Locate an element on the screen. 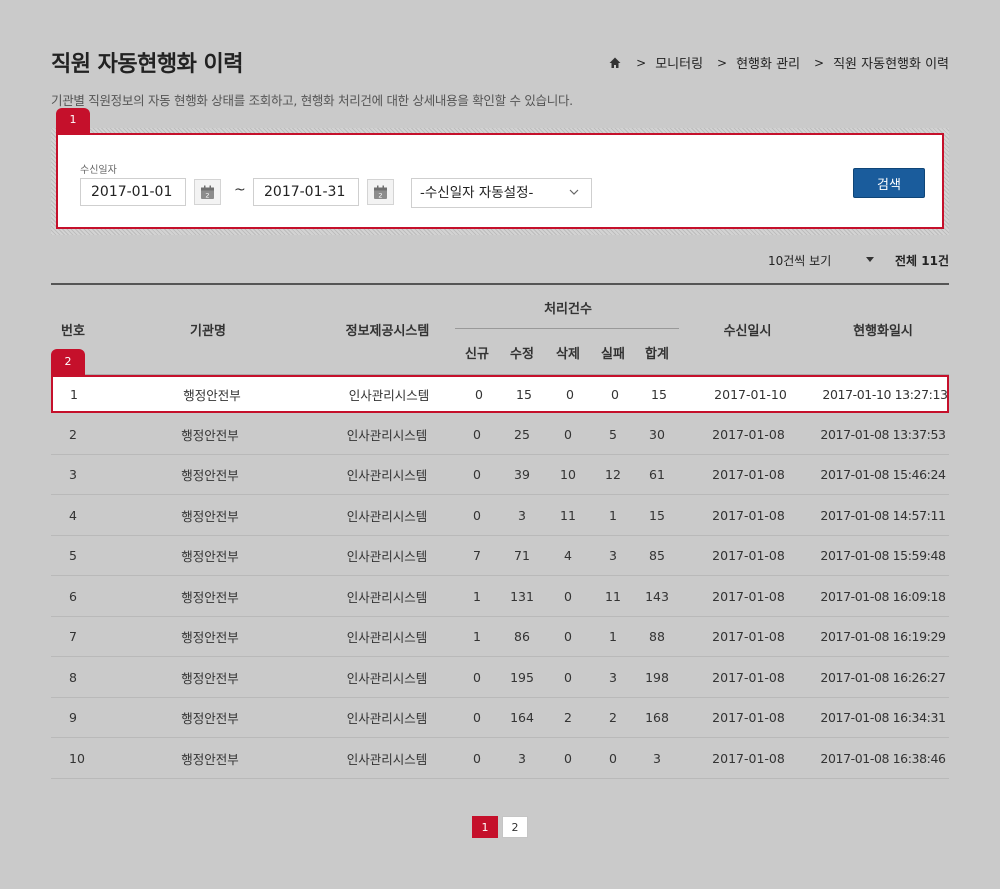  date-to-input is located at coordinates (306, 192).